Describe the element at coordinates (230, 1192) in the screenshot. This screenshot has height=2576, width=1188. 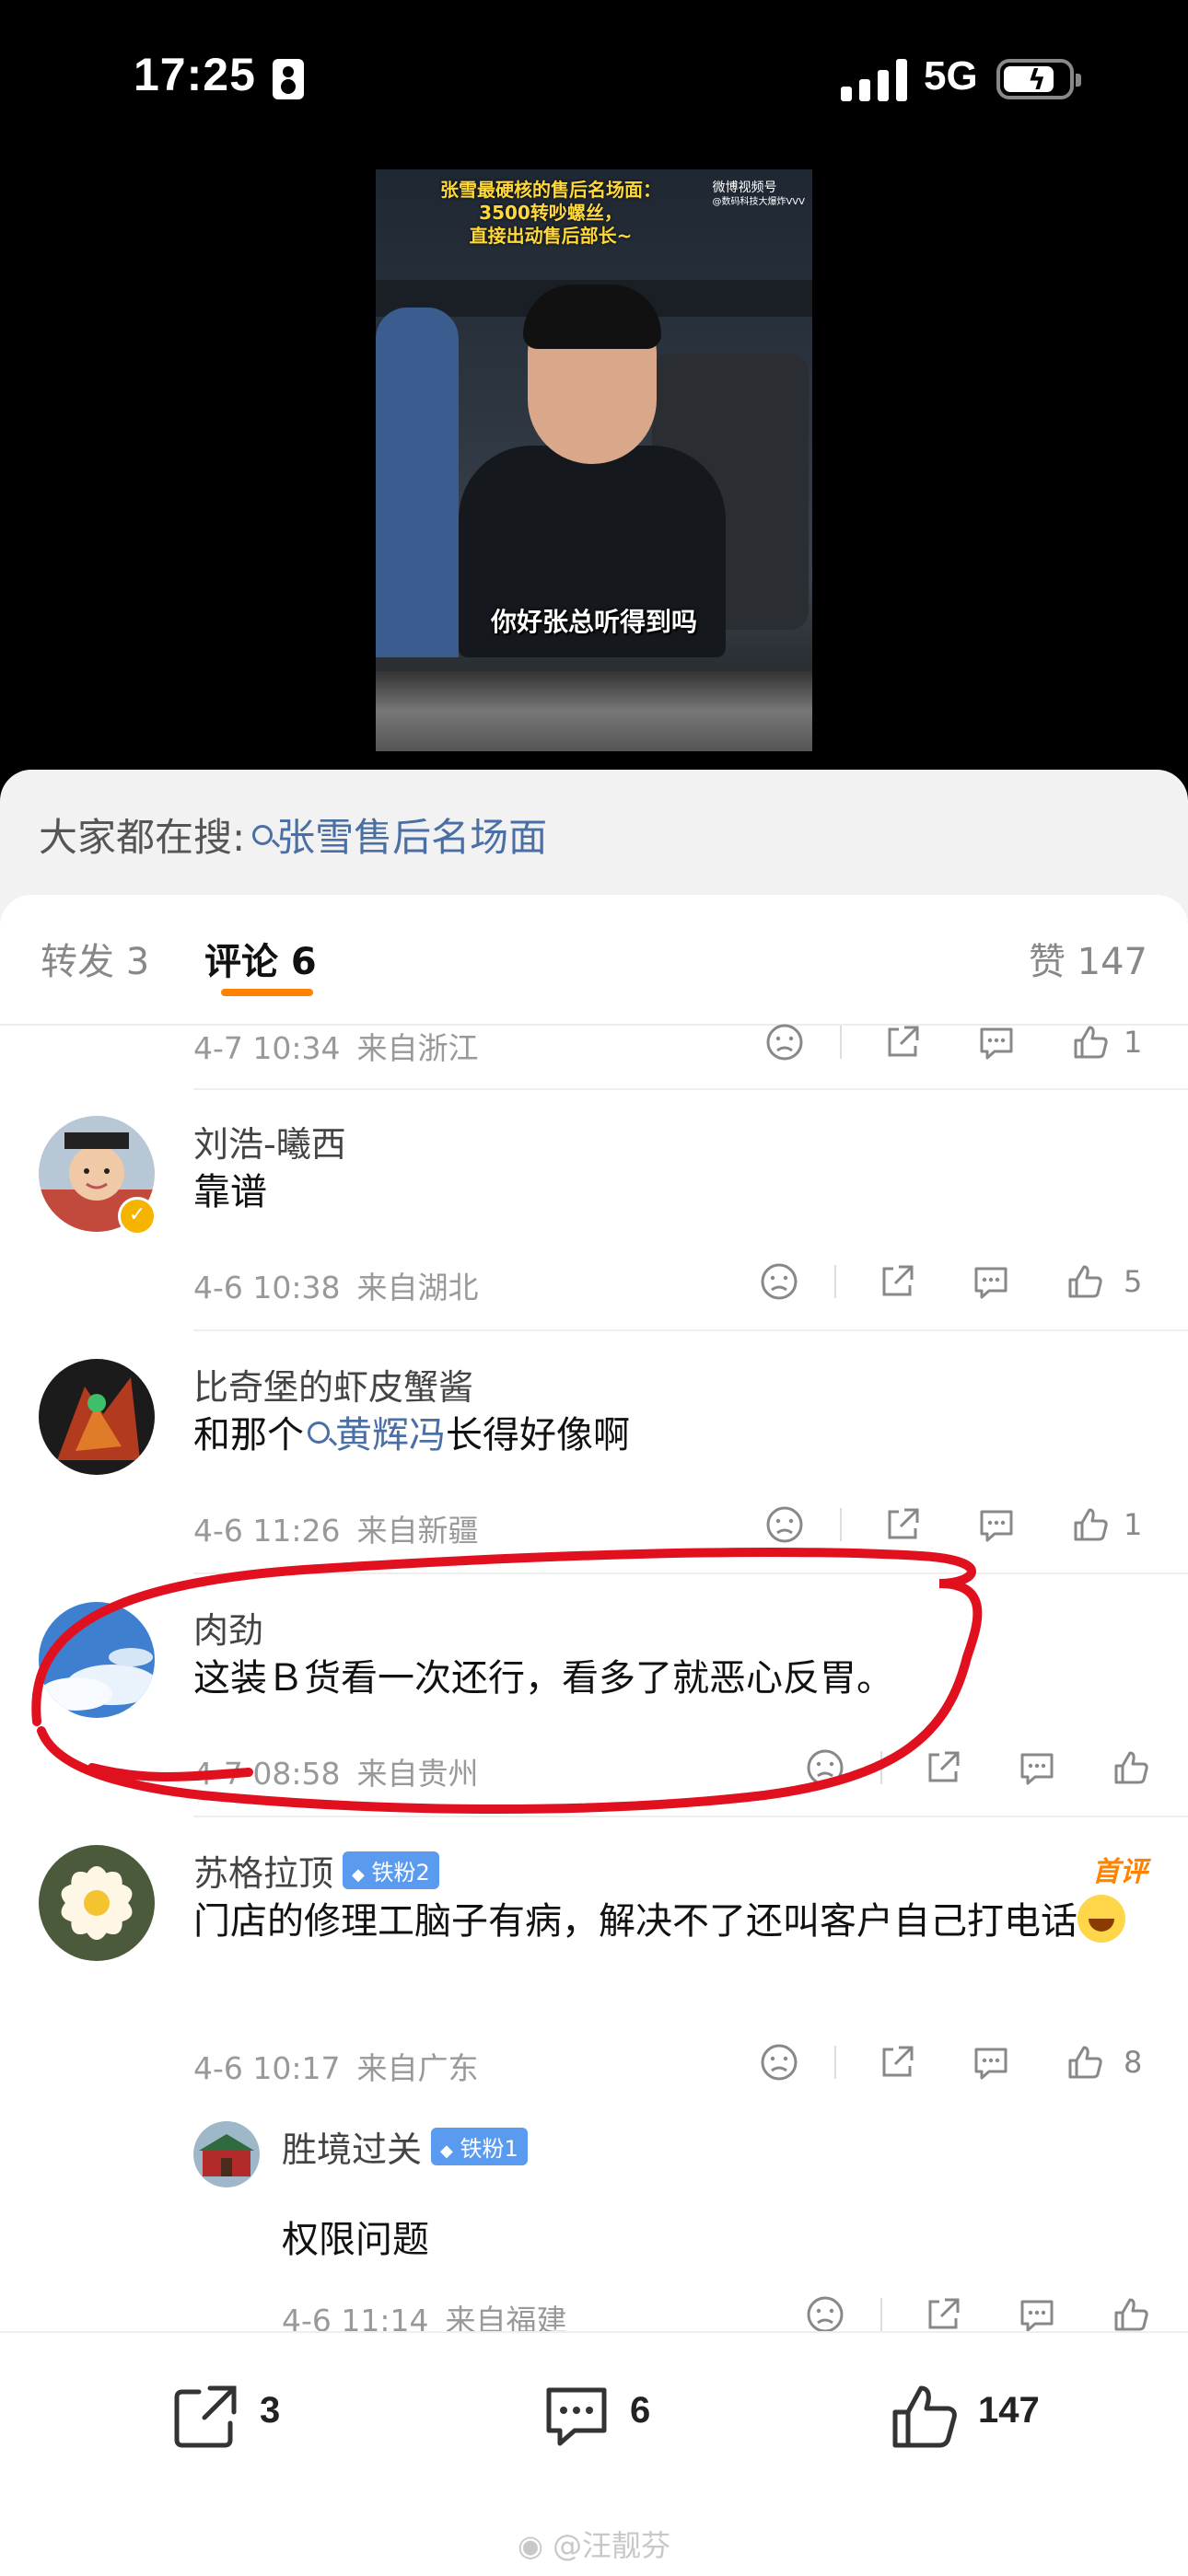
I see `comment-text: 靠谱` at that location.